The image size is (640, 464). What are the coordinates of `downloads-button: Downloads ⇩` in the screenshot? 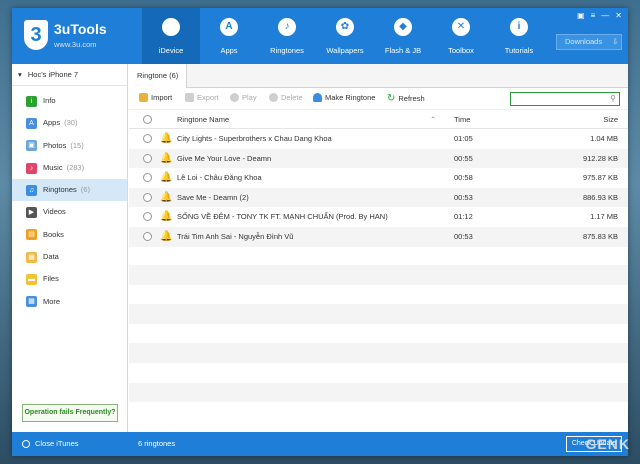 It's located at (589, 42).